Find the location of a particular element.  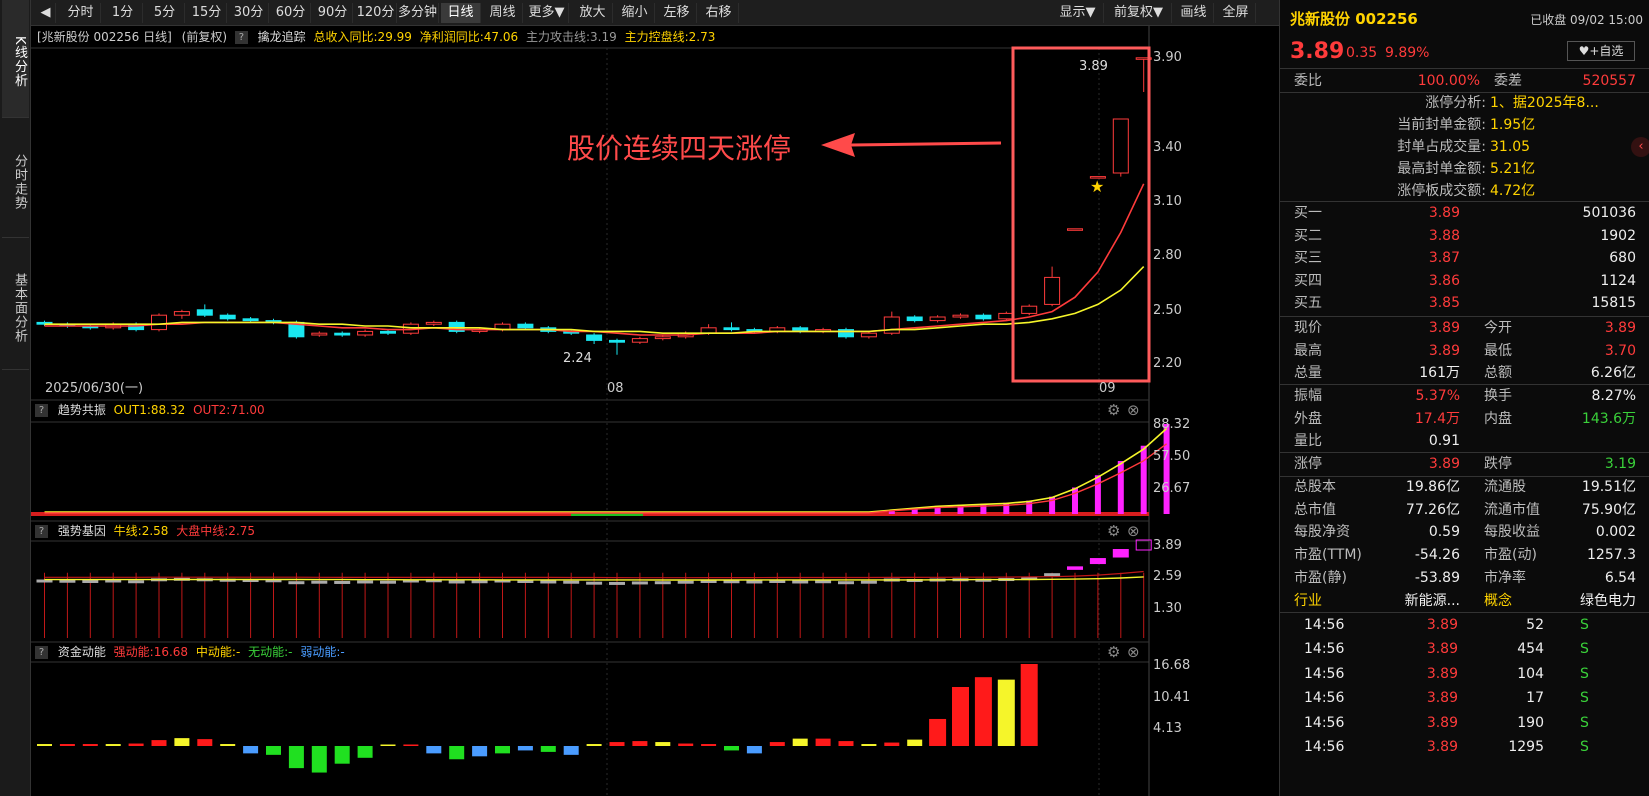

star-icon: ★ is located at coordinates (1097, 186).